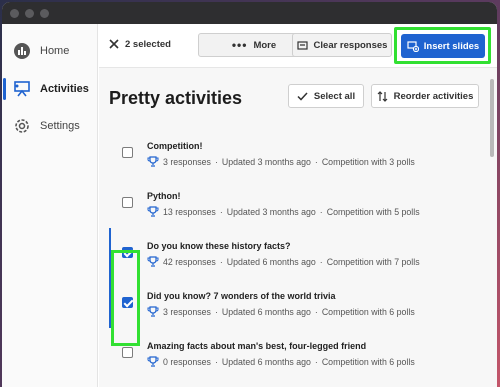  What do you see at coordinates (175, 146) in the screenshot?
I see `item-title: Competition!` at bounding box center [175, 146].